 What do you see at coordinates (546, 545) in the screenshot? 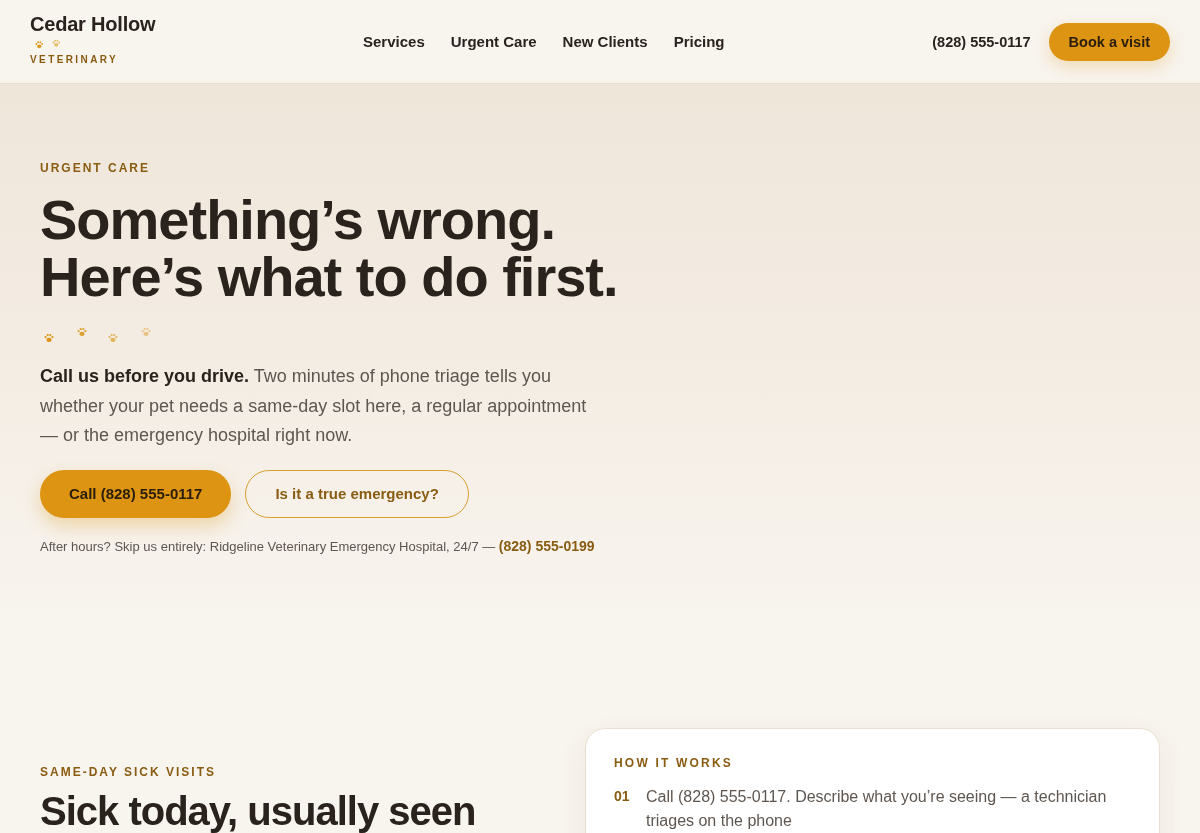
I see `emergency-phone-link: (828) 555-0199` at bounding box center [546, 545].